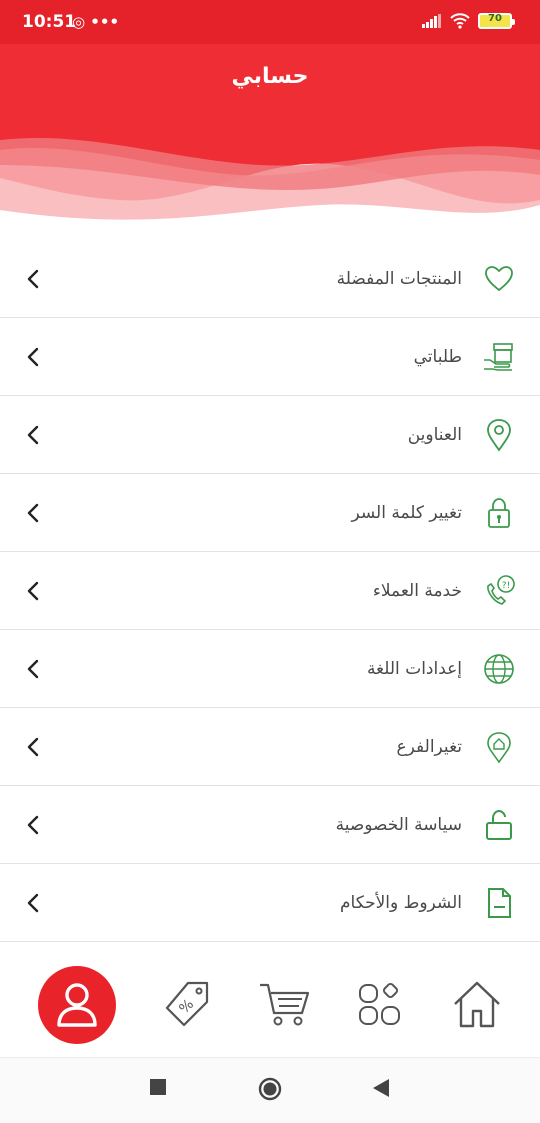 Image resolution: width=540 pixels, height=1123 pixels. What do you see at coordinates (270, 903) in the screenshot?
I see `menu-item-terms: الشروط والأحكام` at bounding box center [270, 903].